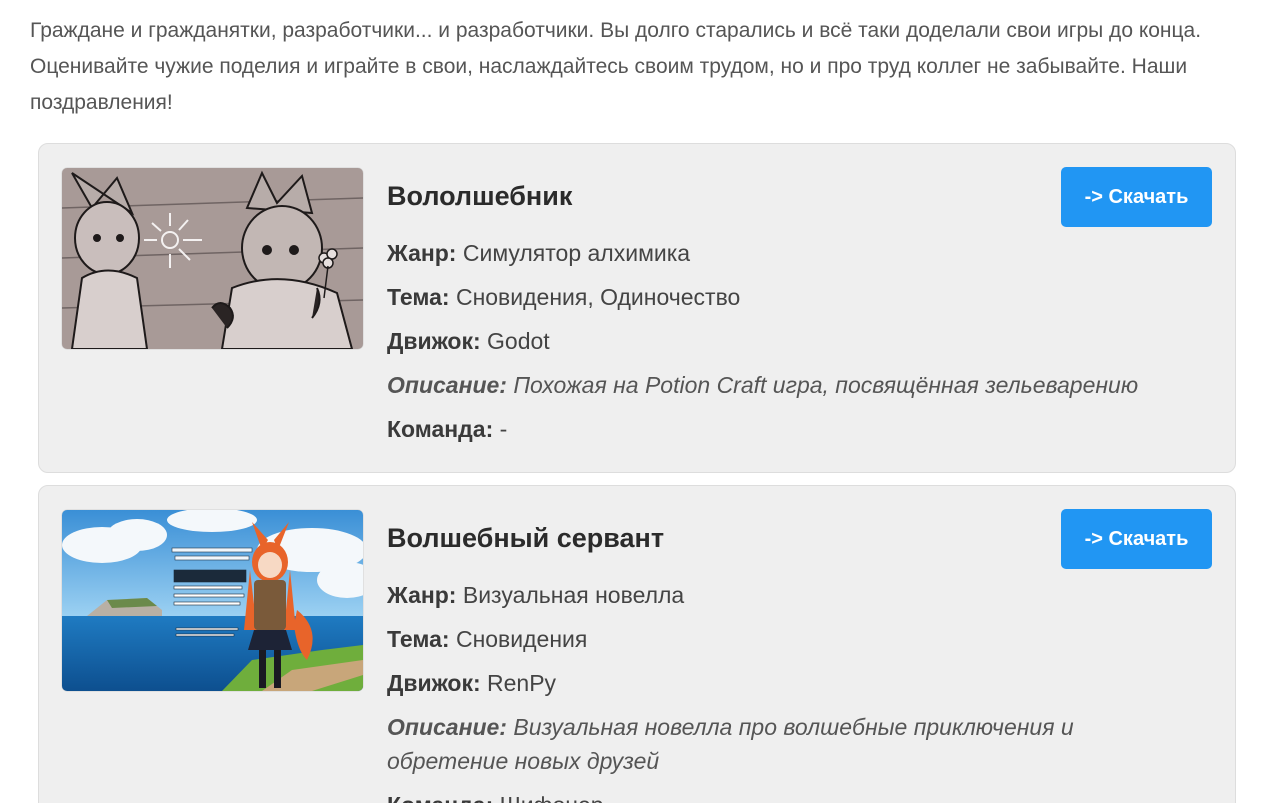 The image size is (1284, 803). I want to click on engine-value: Godot, so click(518, 341).